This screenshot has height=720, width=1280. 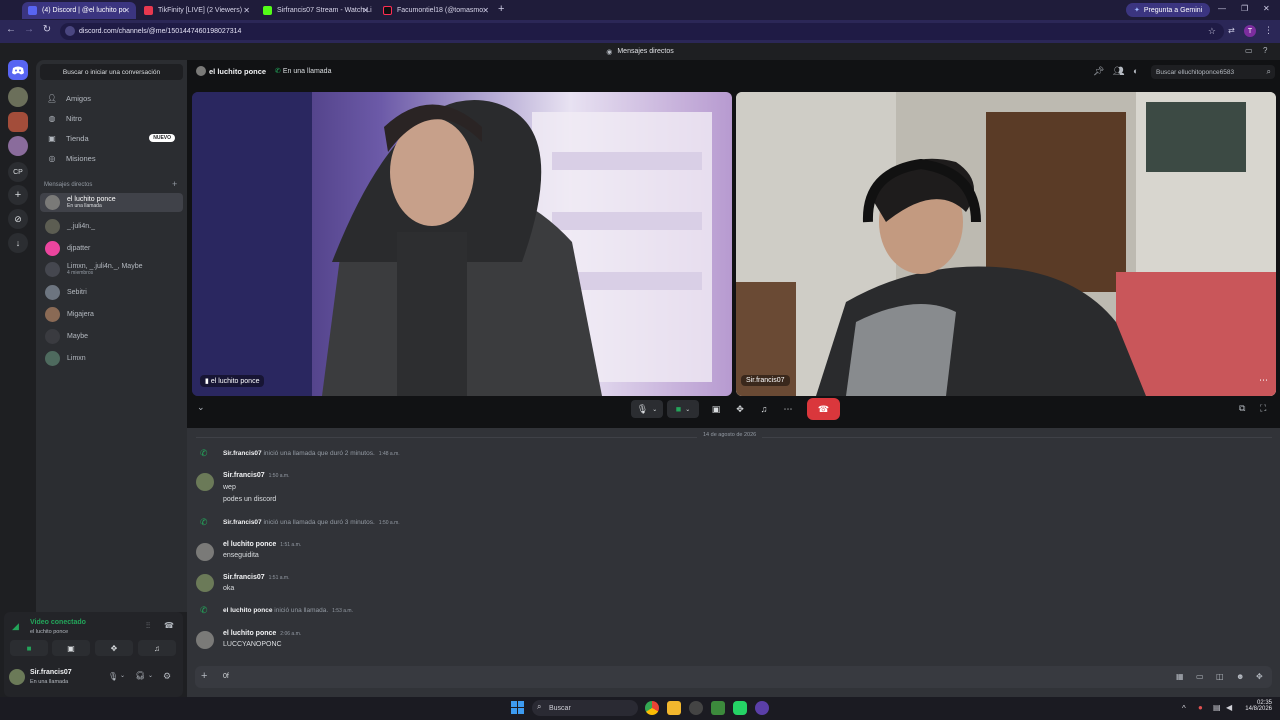 I want to click on screen-share-button: ▣, so click(x=71, y=648).